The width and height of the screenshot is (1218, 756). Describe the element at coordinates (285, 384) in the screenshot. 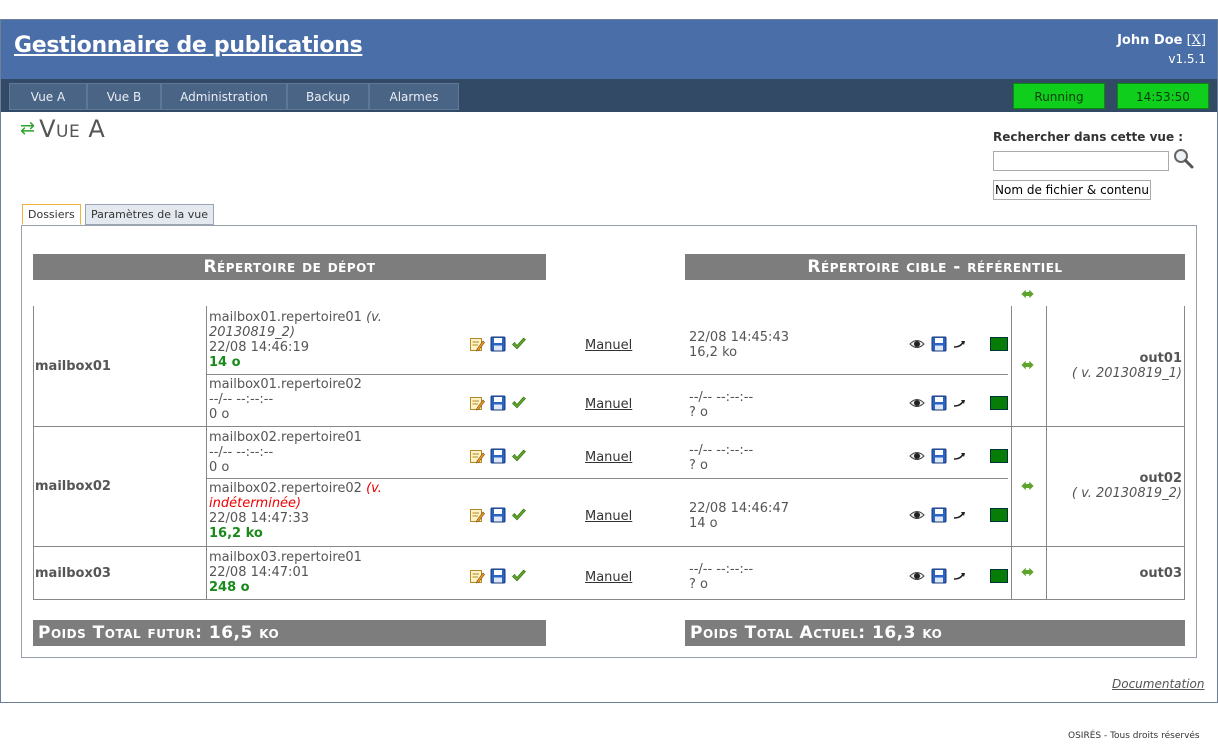

I see `dir-name: mailbox01.repertoire02` at that location.